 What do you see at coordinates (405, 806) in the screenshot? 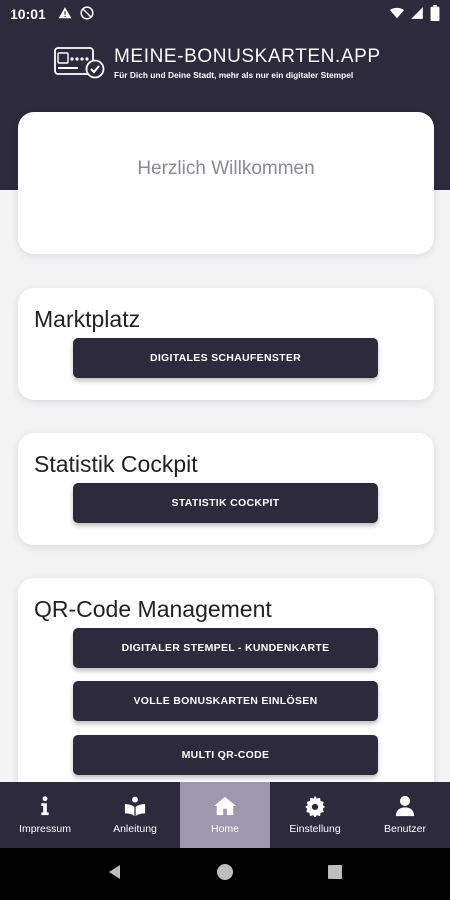
I see `user-icon` at bounding box center [405, 806].